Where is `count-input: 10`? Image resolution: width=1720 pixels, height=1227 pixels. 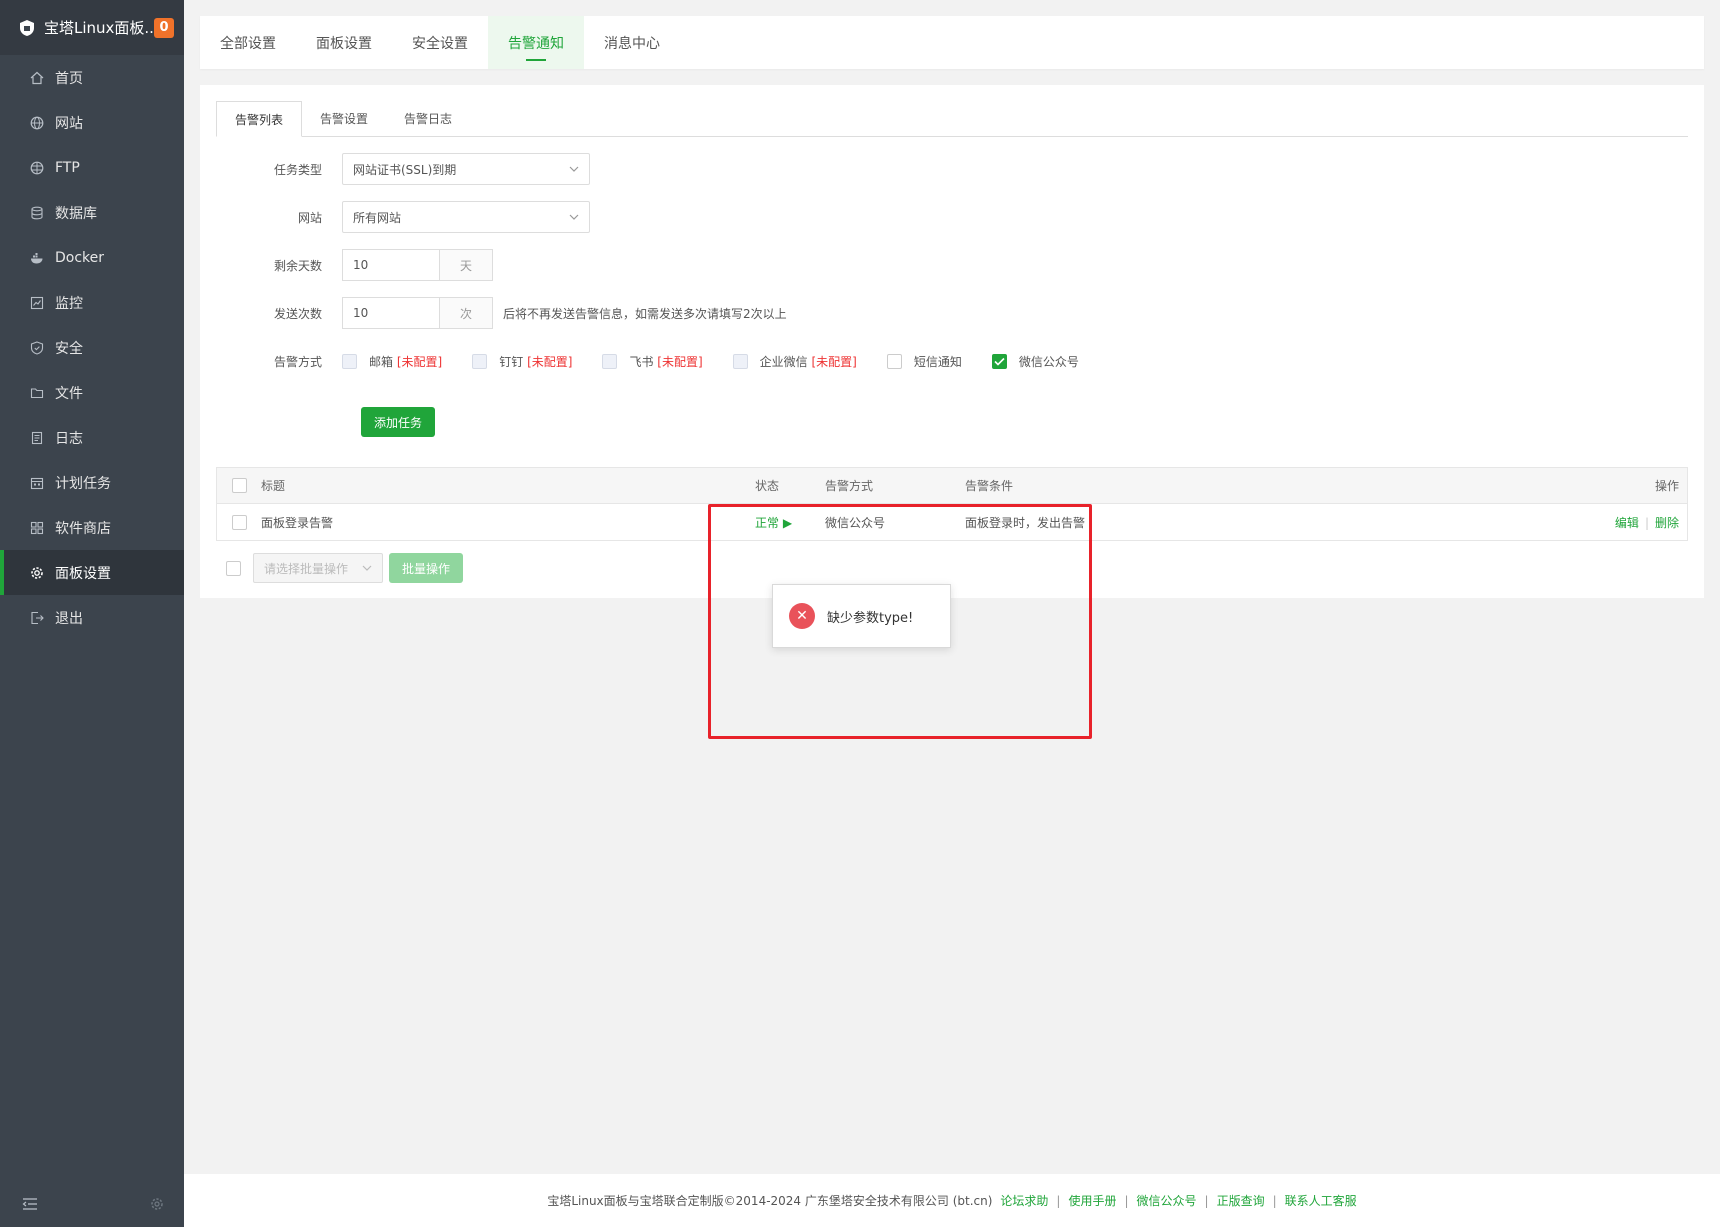 count-input: 10 is located at coordinates (390, 313).